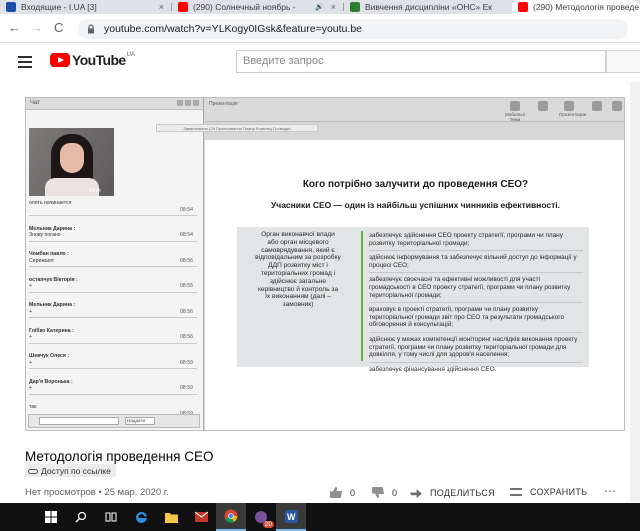 The image size is (640, 531). What do you see at coordinates (257, 7) in the screenshot?
I see `tab-youtube-song: (290) Солнечный ноябрь - 🔊 ×` at bounding box center [257, 7].